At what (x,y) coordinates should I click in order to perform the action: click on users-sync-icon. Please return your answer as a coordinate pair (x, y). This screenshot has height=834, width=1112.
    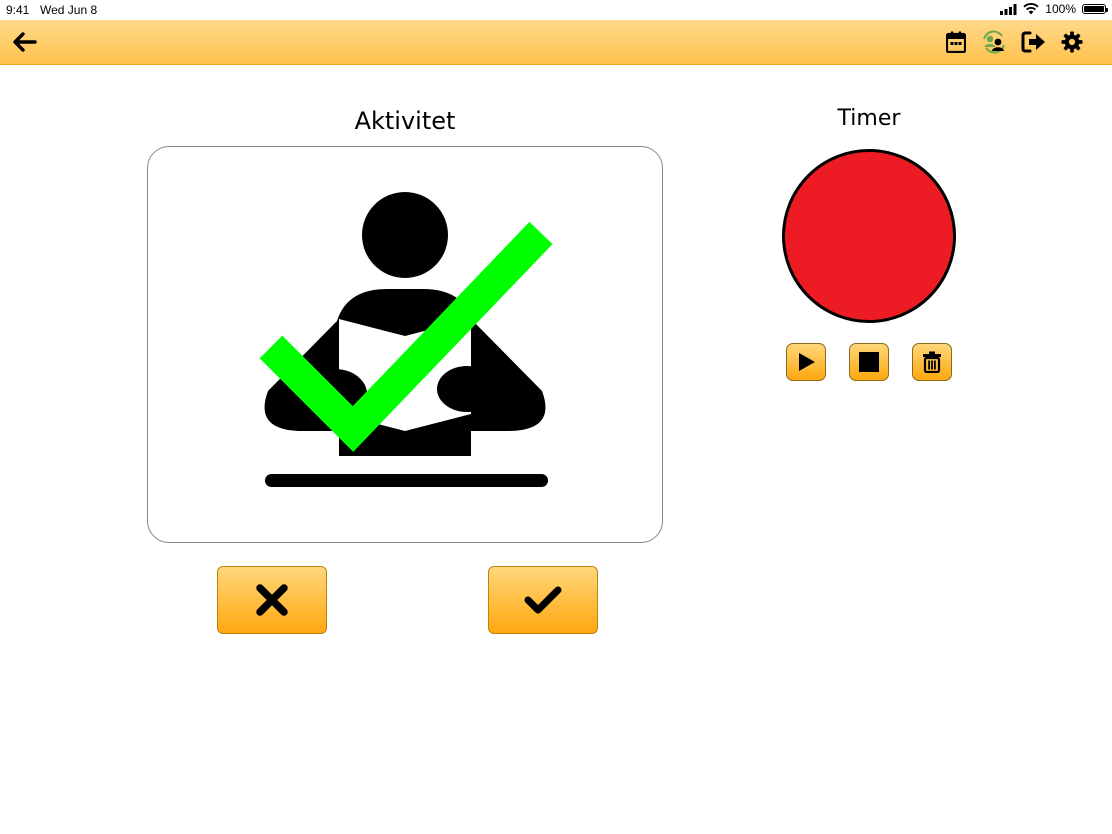
    Looking at the image, I should click on (994, 42).